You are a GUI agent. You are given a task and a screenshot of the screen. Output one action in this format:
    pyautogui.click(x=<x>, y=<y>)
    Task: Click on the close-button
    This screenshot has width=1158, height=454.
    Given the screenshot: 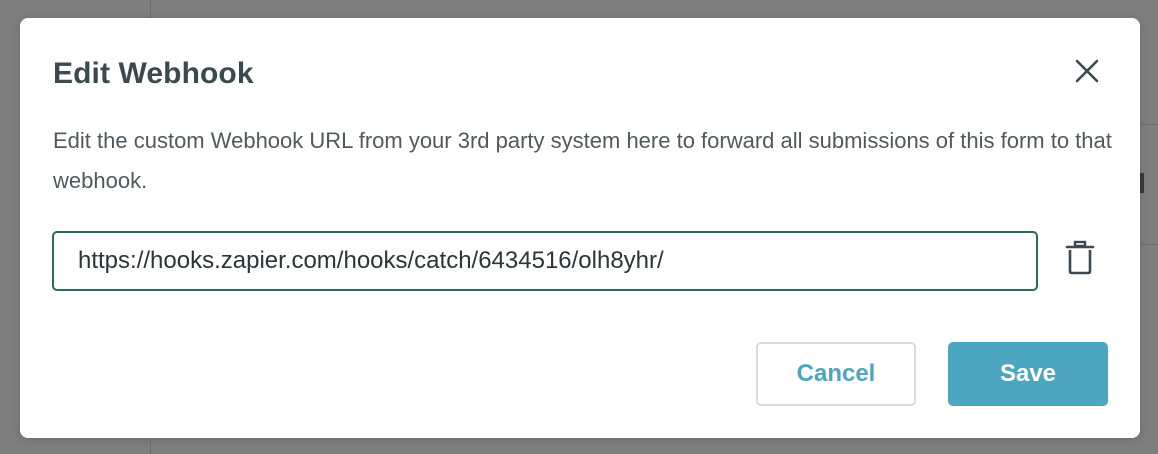 What is the action you would take?
    pyautogui.click(x=1087, y=71)
    